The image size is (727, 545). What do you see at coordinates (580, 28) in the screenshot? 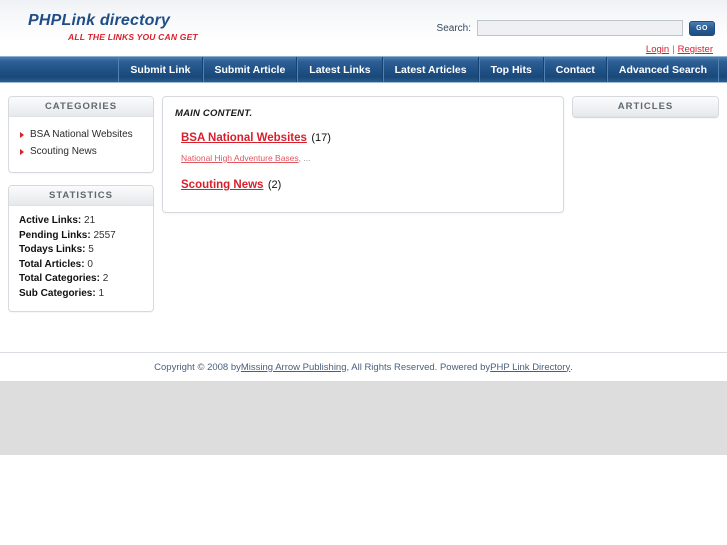
I see `search-input` at bounding box center [580, 28].